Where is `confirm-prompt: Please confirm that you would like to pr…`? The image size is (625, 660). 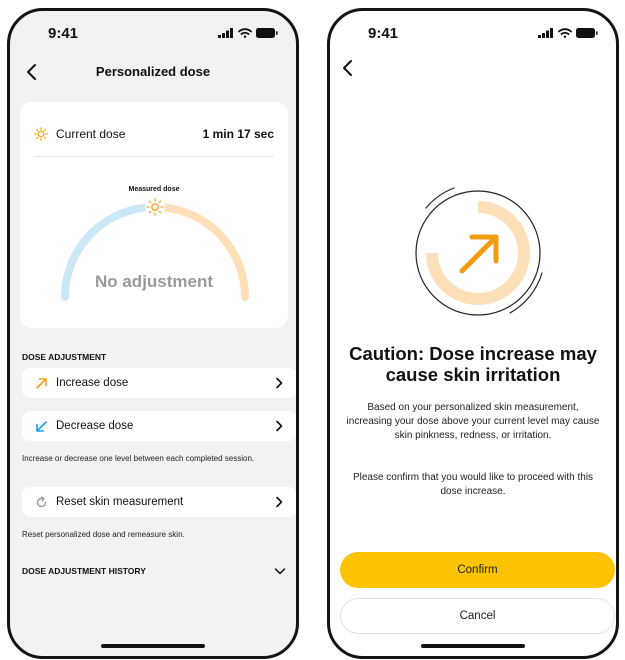
confirm-prompt: Please confirm that you would like to pr… is located at coordinates (473, 484).